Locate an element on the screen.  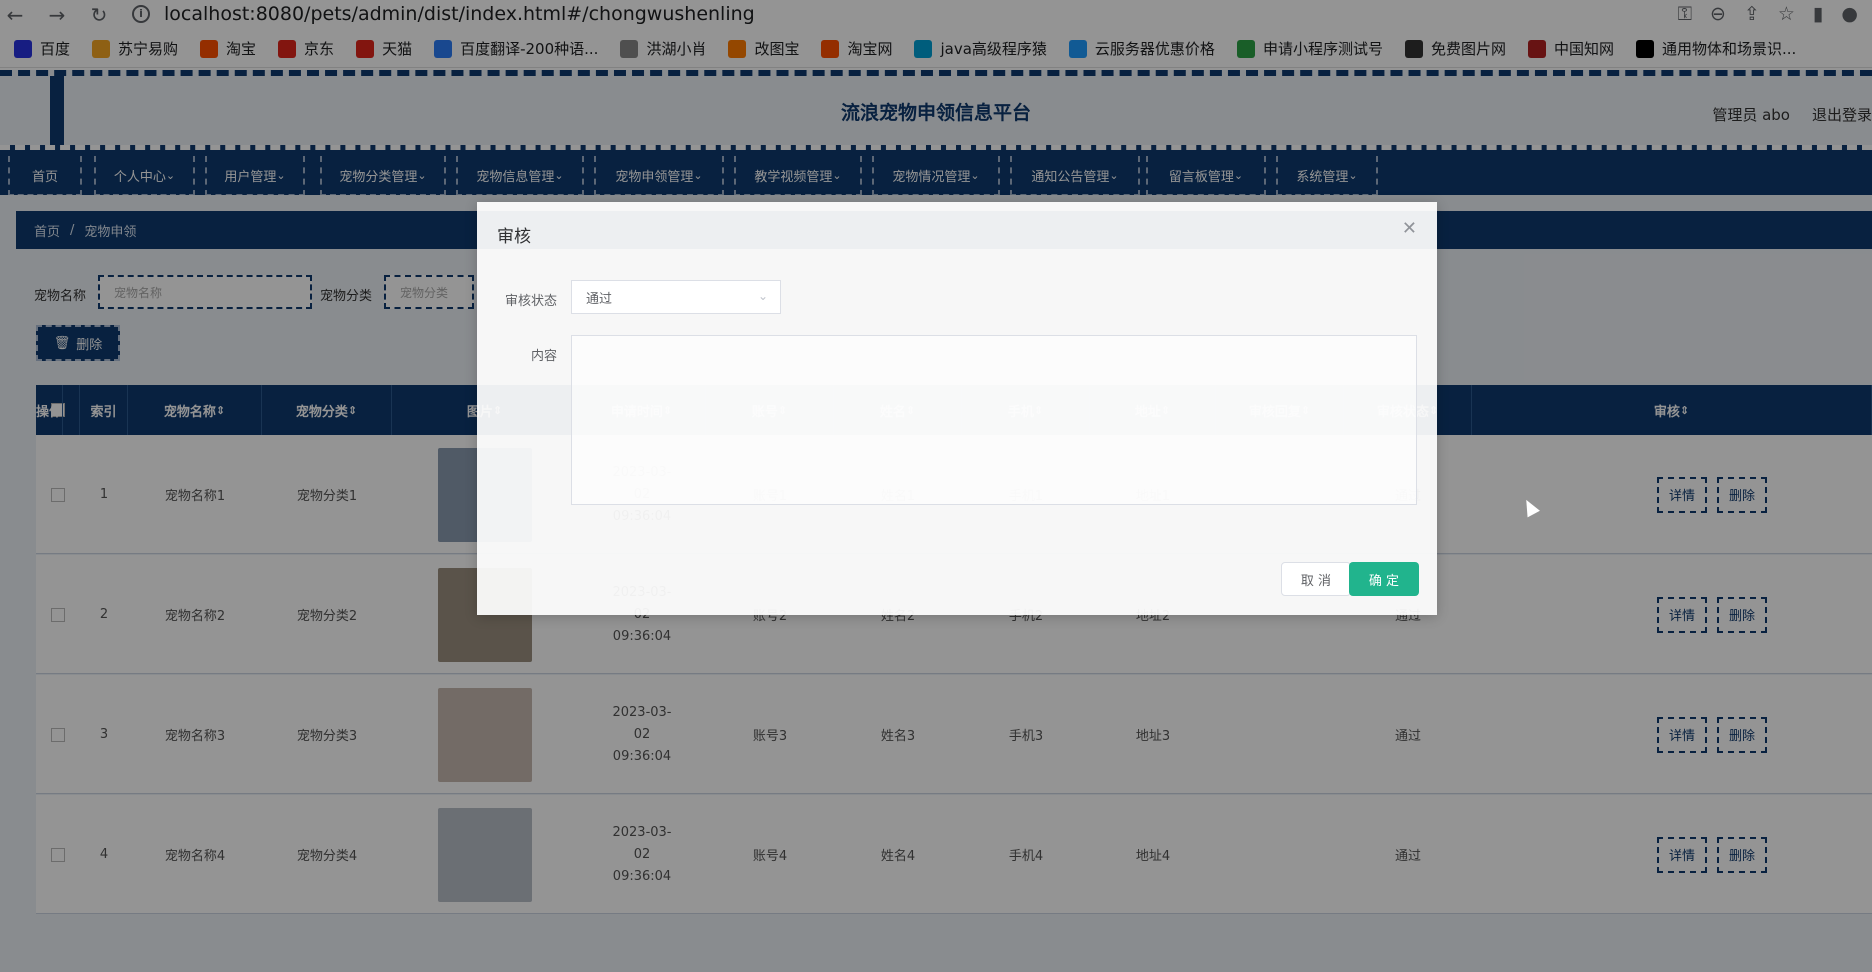
status-value: 通过 is located at coordinates (599, 299).